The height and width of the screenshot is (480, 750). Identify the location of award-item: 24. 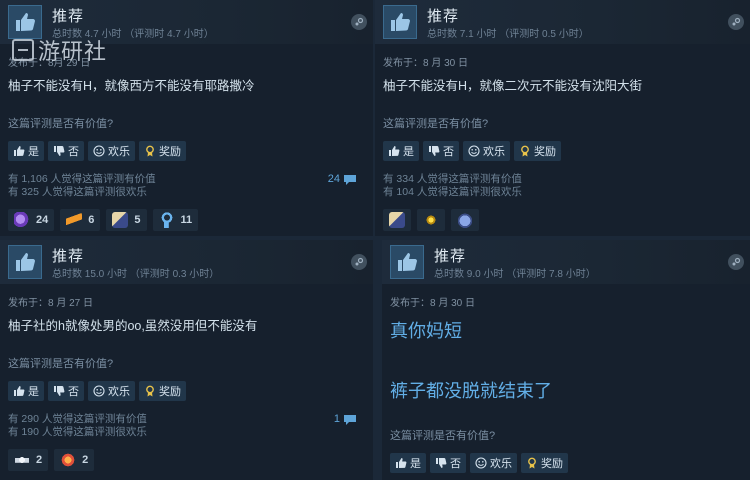
(31, 220).